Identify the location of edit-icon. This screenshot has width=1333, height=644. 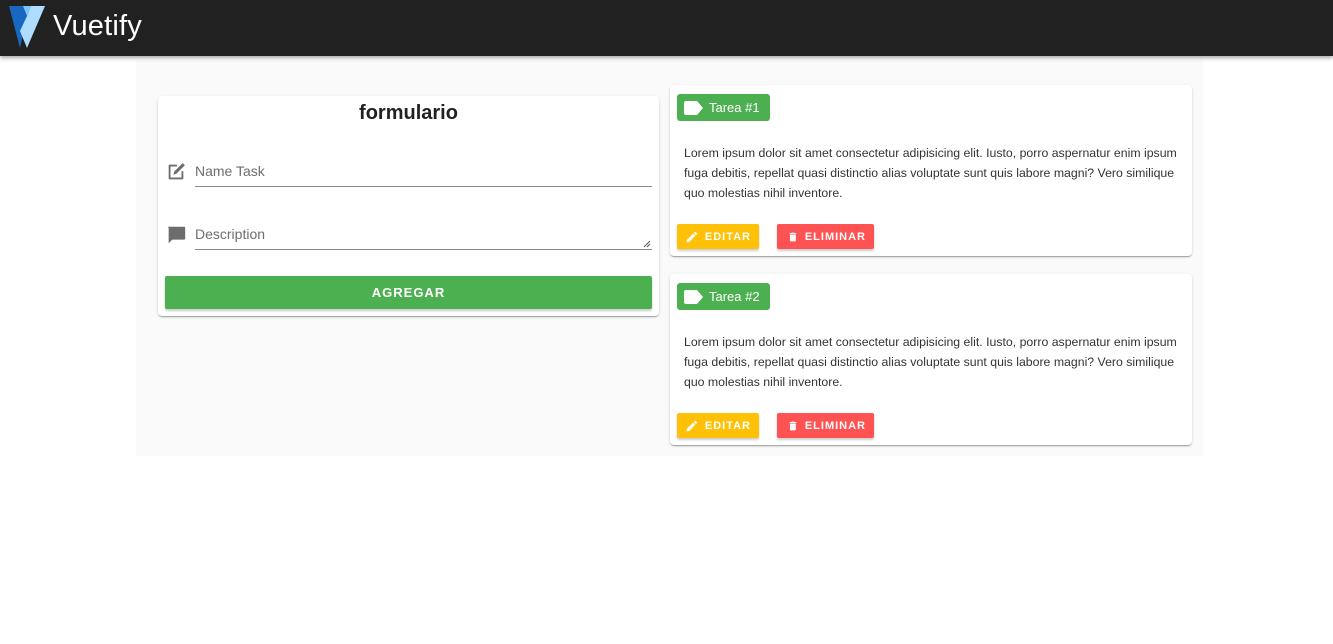
(176, 171).